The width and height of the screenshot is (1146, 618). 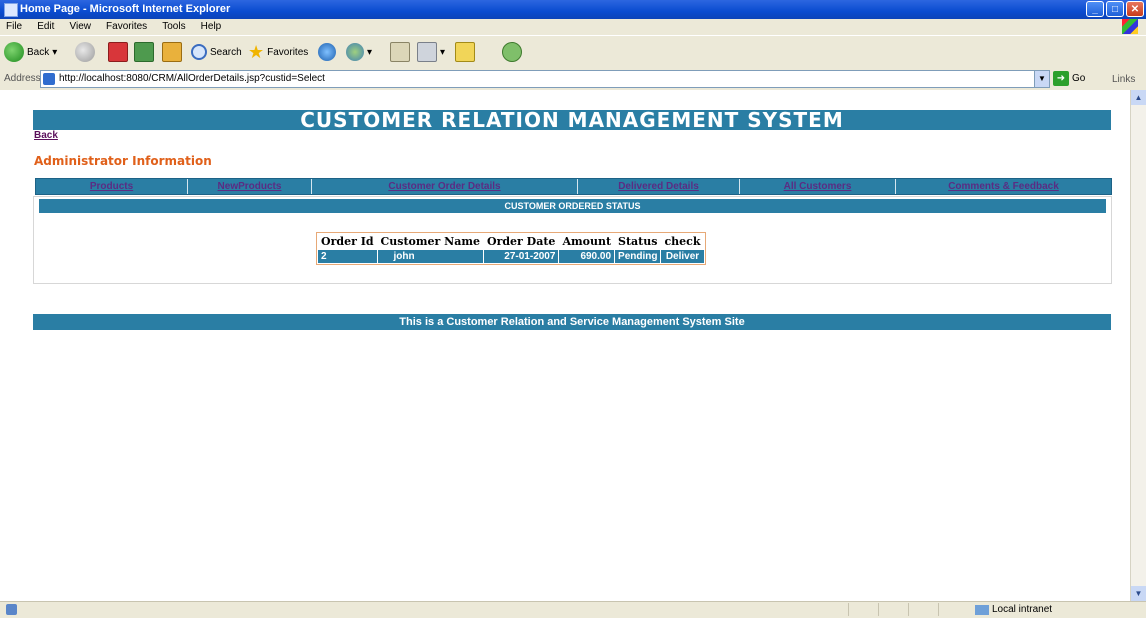 What do you see at coordinates (1138, 97) in the screenshot?
I see `scroll-up-icon: ▲` at bounding box center [1138, 97].